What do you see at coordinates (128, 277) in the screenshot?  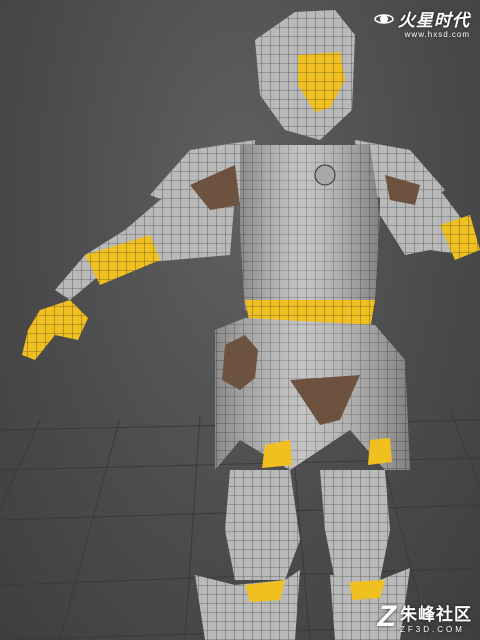 I see `left-arm` at bounding box center [128, 277].